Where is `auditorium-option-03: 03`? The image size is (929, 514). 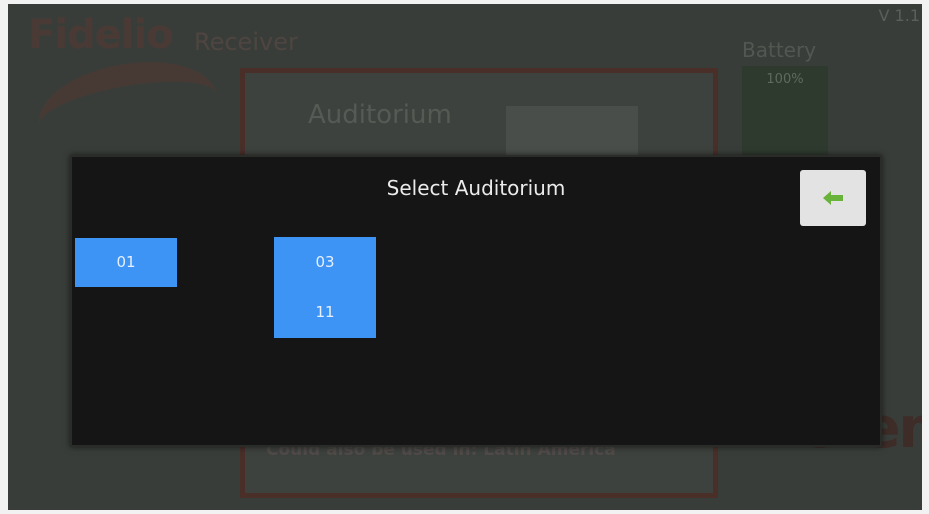 auditorium-option-03: 03 is located at coordinates (325, 262).